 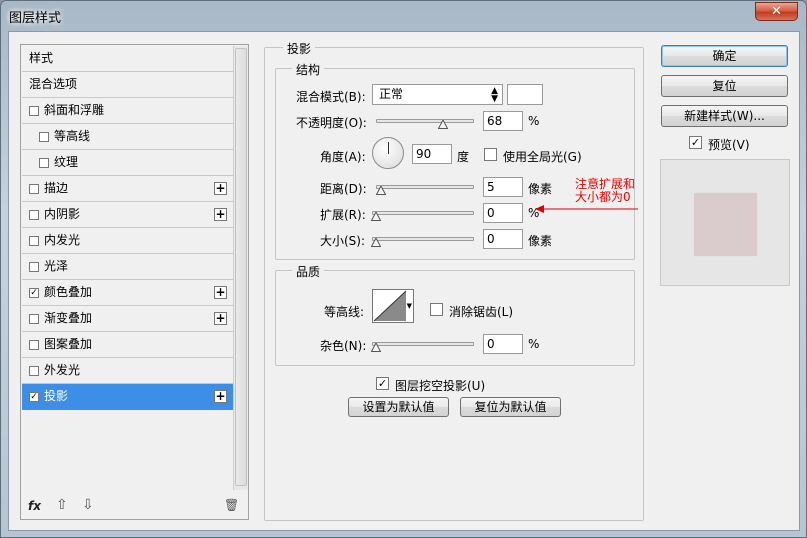 What do you see at coordinates (423, 344) in the screenshot?
I see `noise-slider` at bounding box center [423, 344].